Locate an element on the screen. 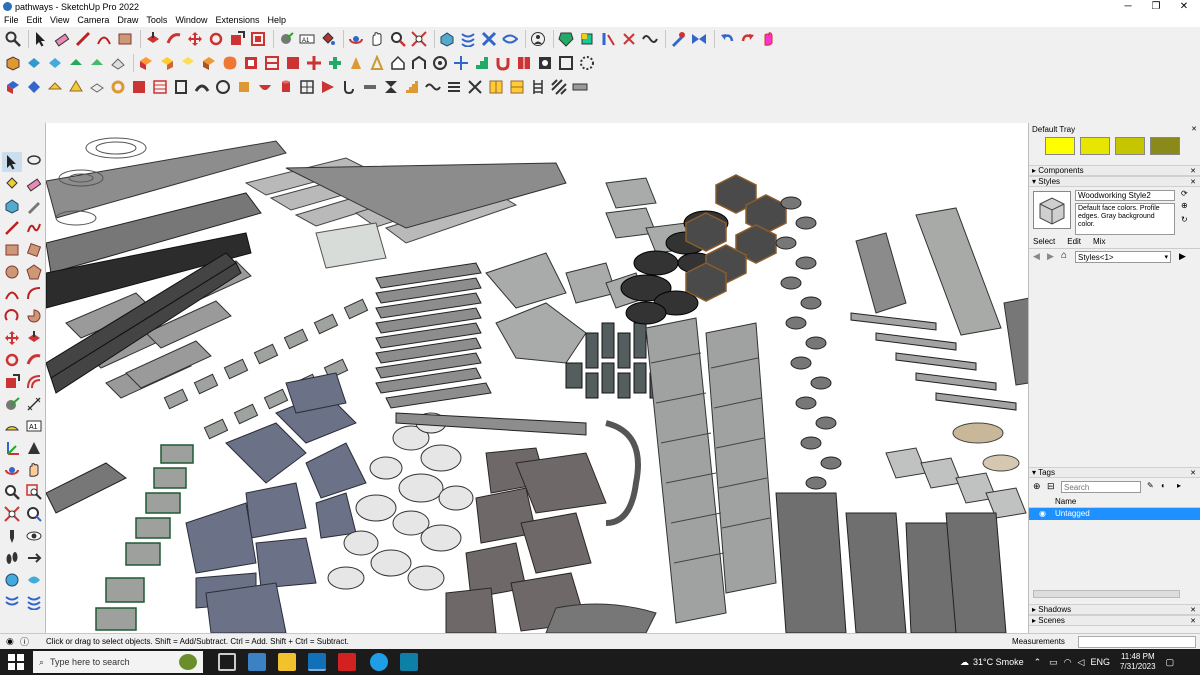  account-icon is located at coordinates (538, 39).